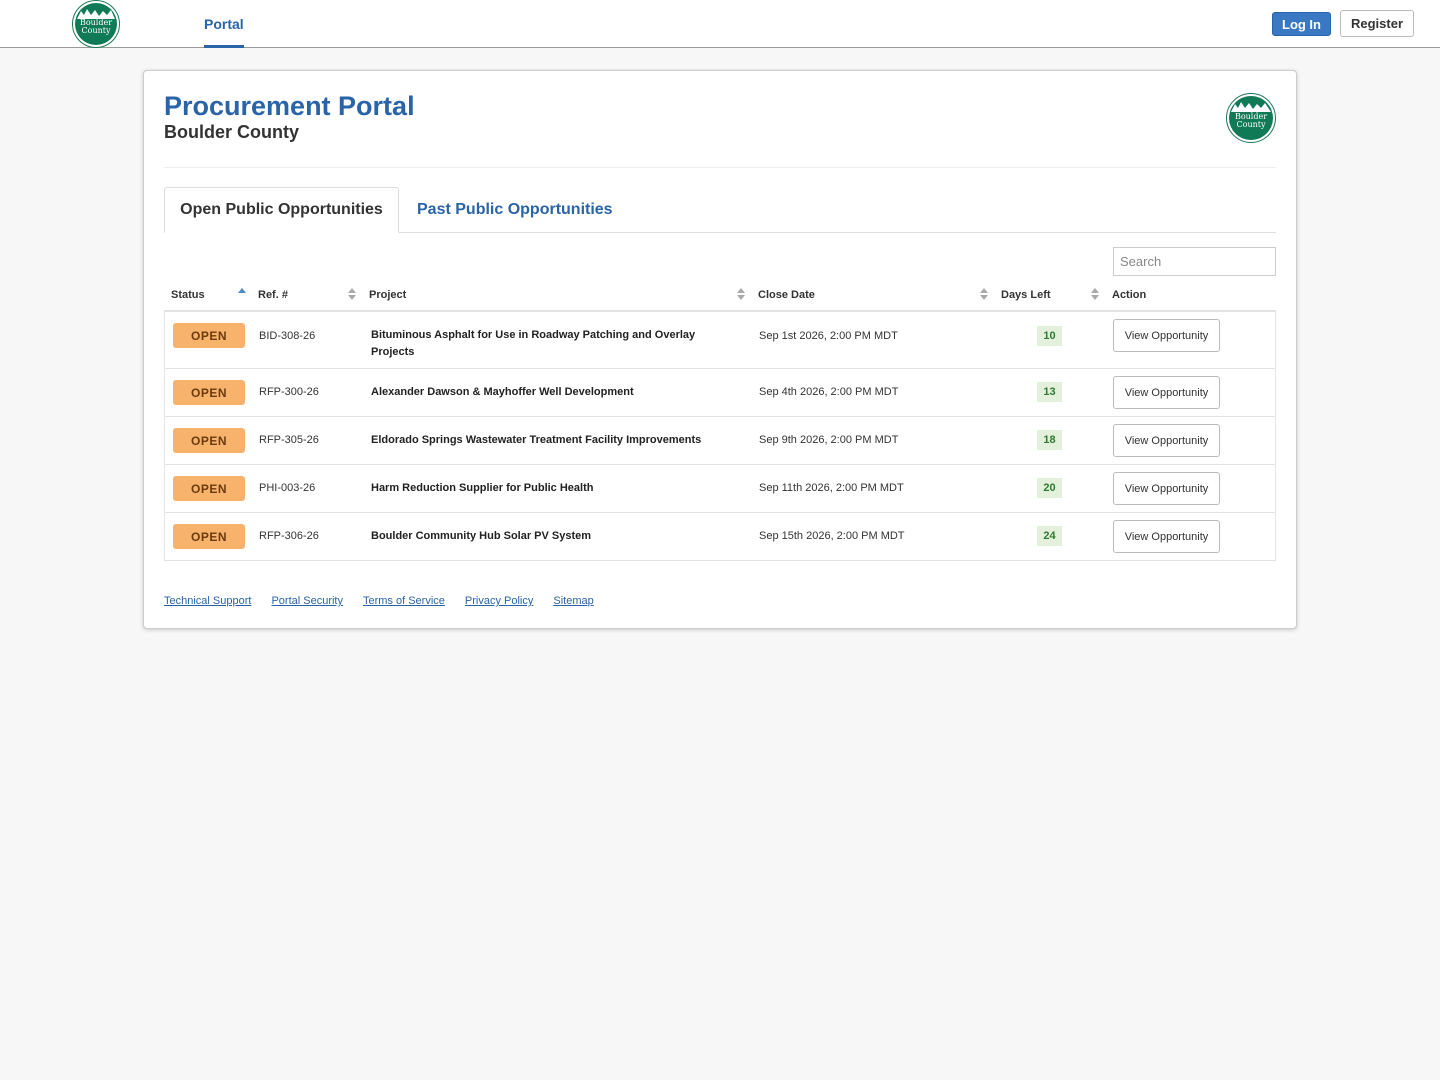 Image resolution: width=1440 pixels, height=1080 pixels. Describe the element at coordinates (831, 488) in the screenshot. I see `close-date: Sep 11th 2026, 2:00 PM MDT` at that location.